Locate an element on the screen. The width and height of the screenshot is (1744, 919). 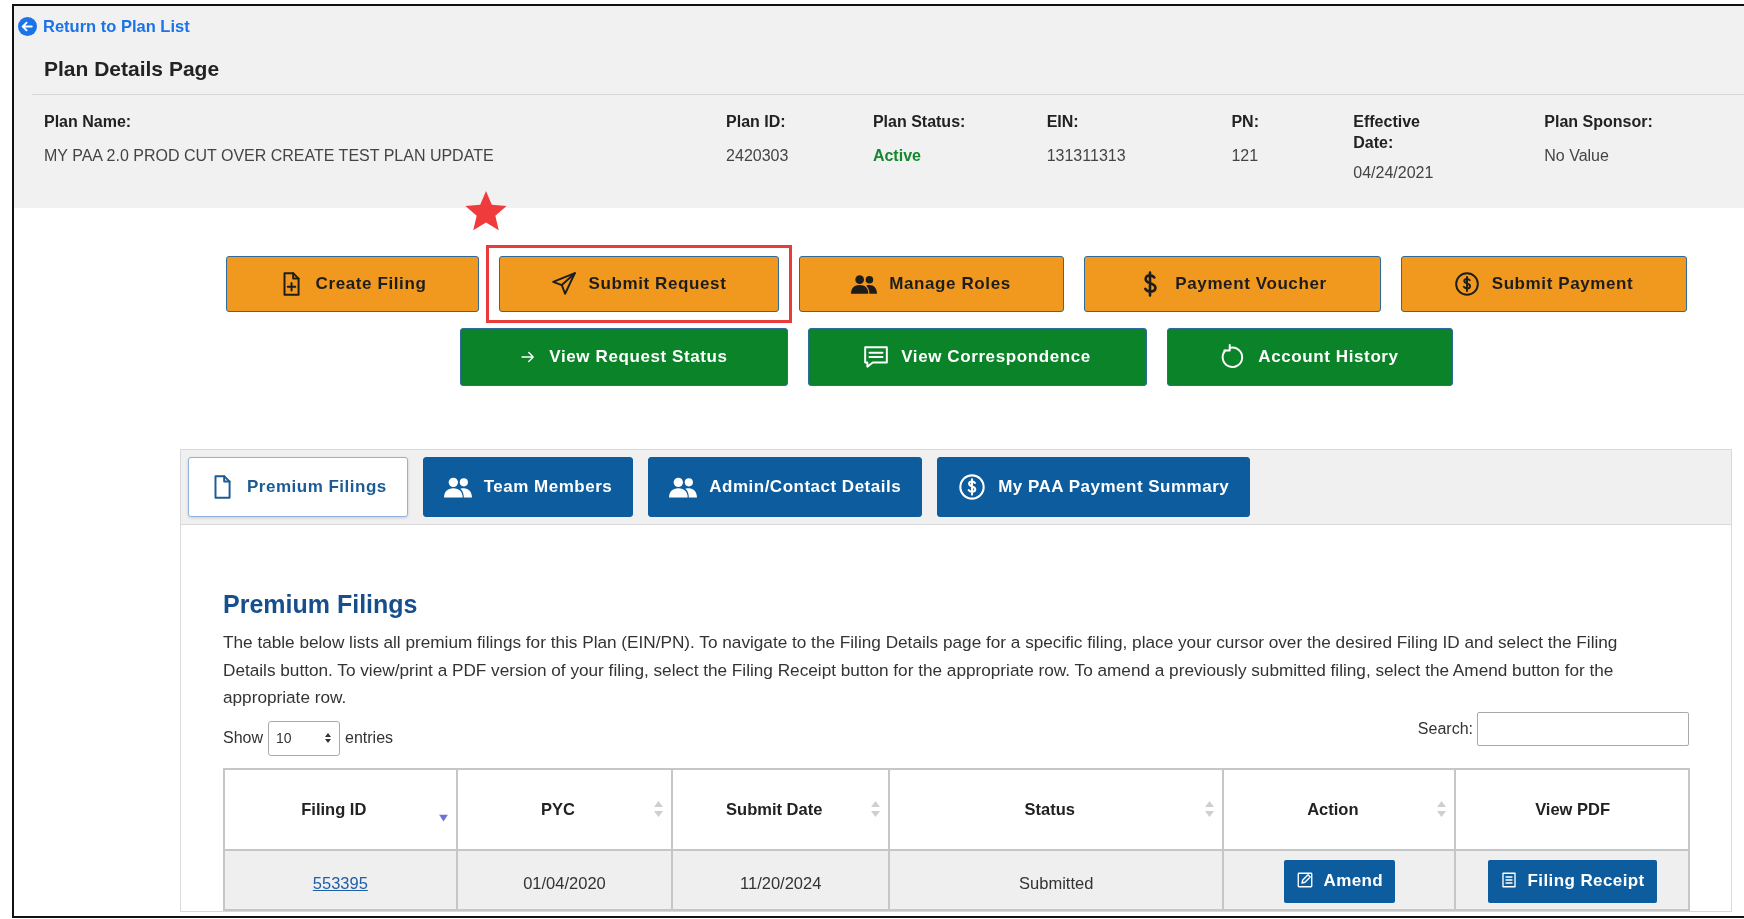
column-header: Status is located at coordinates (1056, 809).